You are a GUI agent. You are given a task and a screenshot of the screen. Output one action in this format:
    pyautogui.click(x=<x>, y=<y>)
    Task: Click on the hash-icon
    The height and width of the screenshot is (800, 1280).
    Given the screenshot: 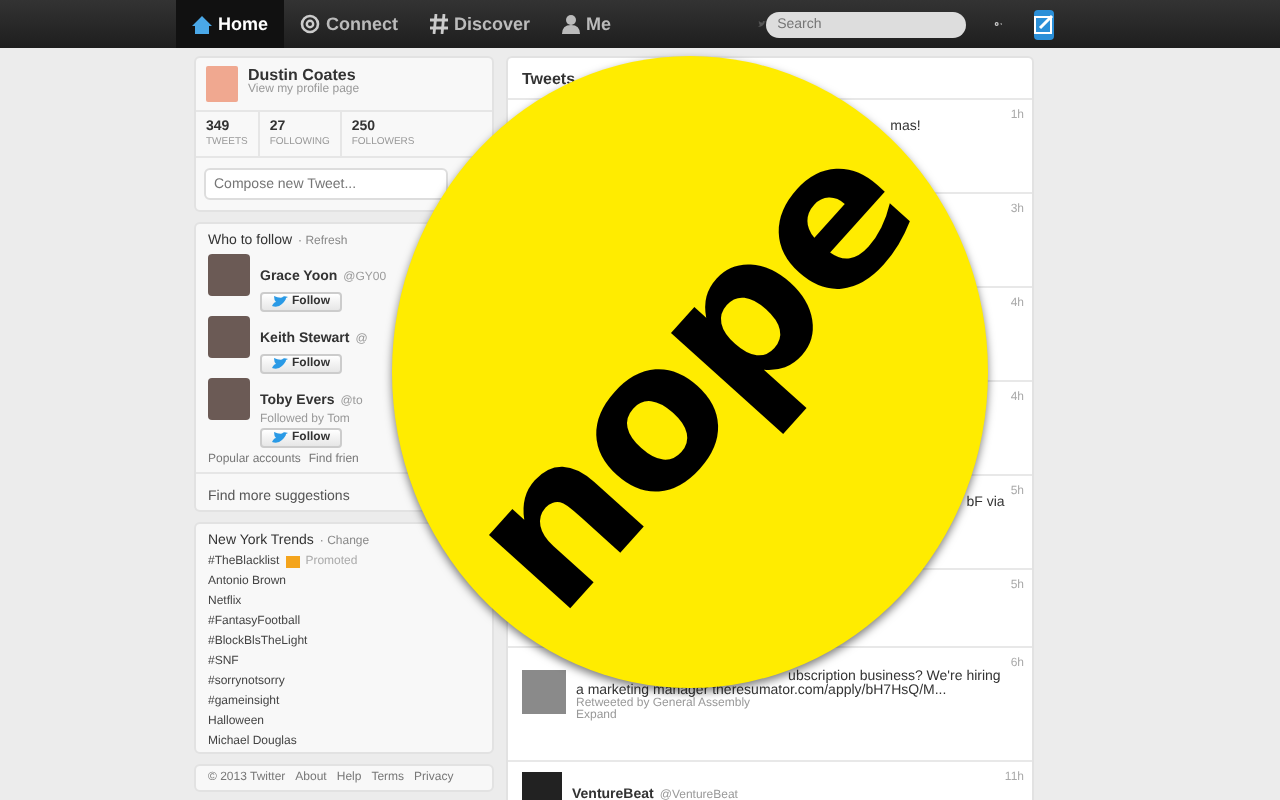 What is the action you would take?
    pyautogui.click(x=439, y=24)
    